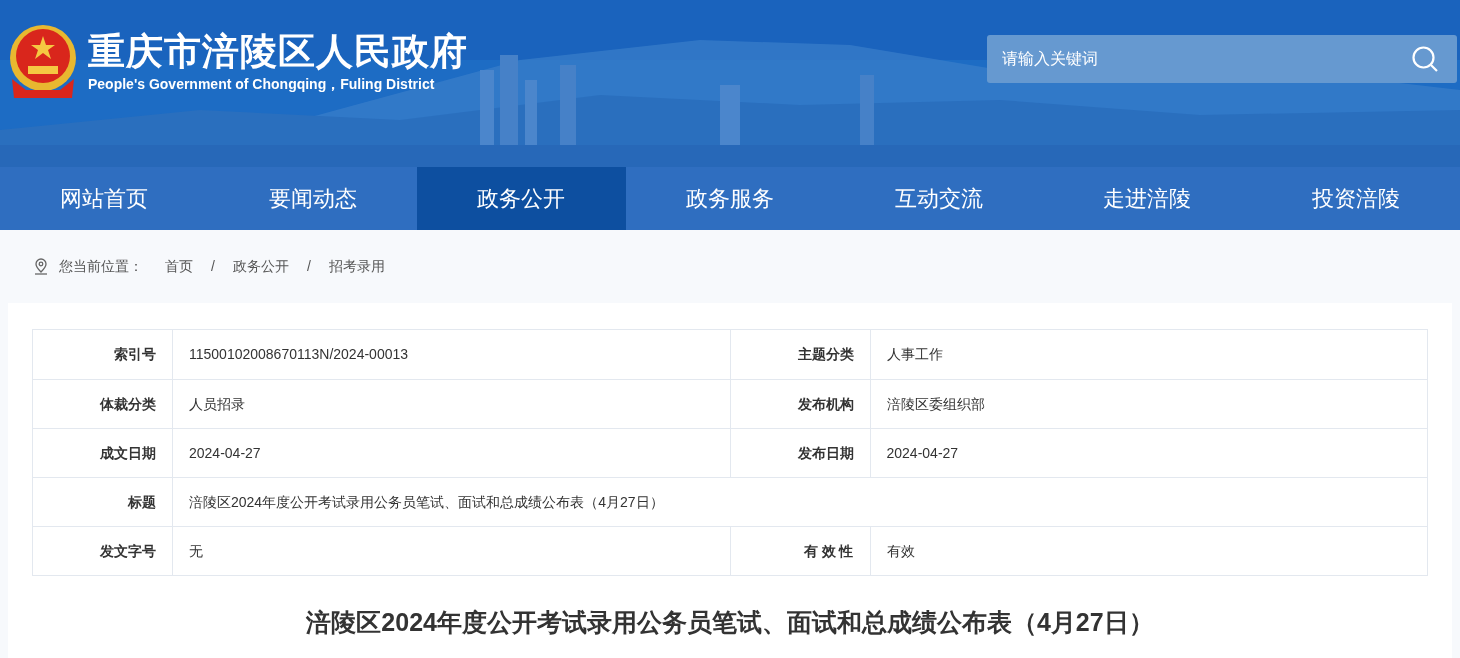  Describe the element at coordinates (1222, 59) in the screenshot. I see `search-field: 请输入关键词` at that location.